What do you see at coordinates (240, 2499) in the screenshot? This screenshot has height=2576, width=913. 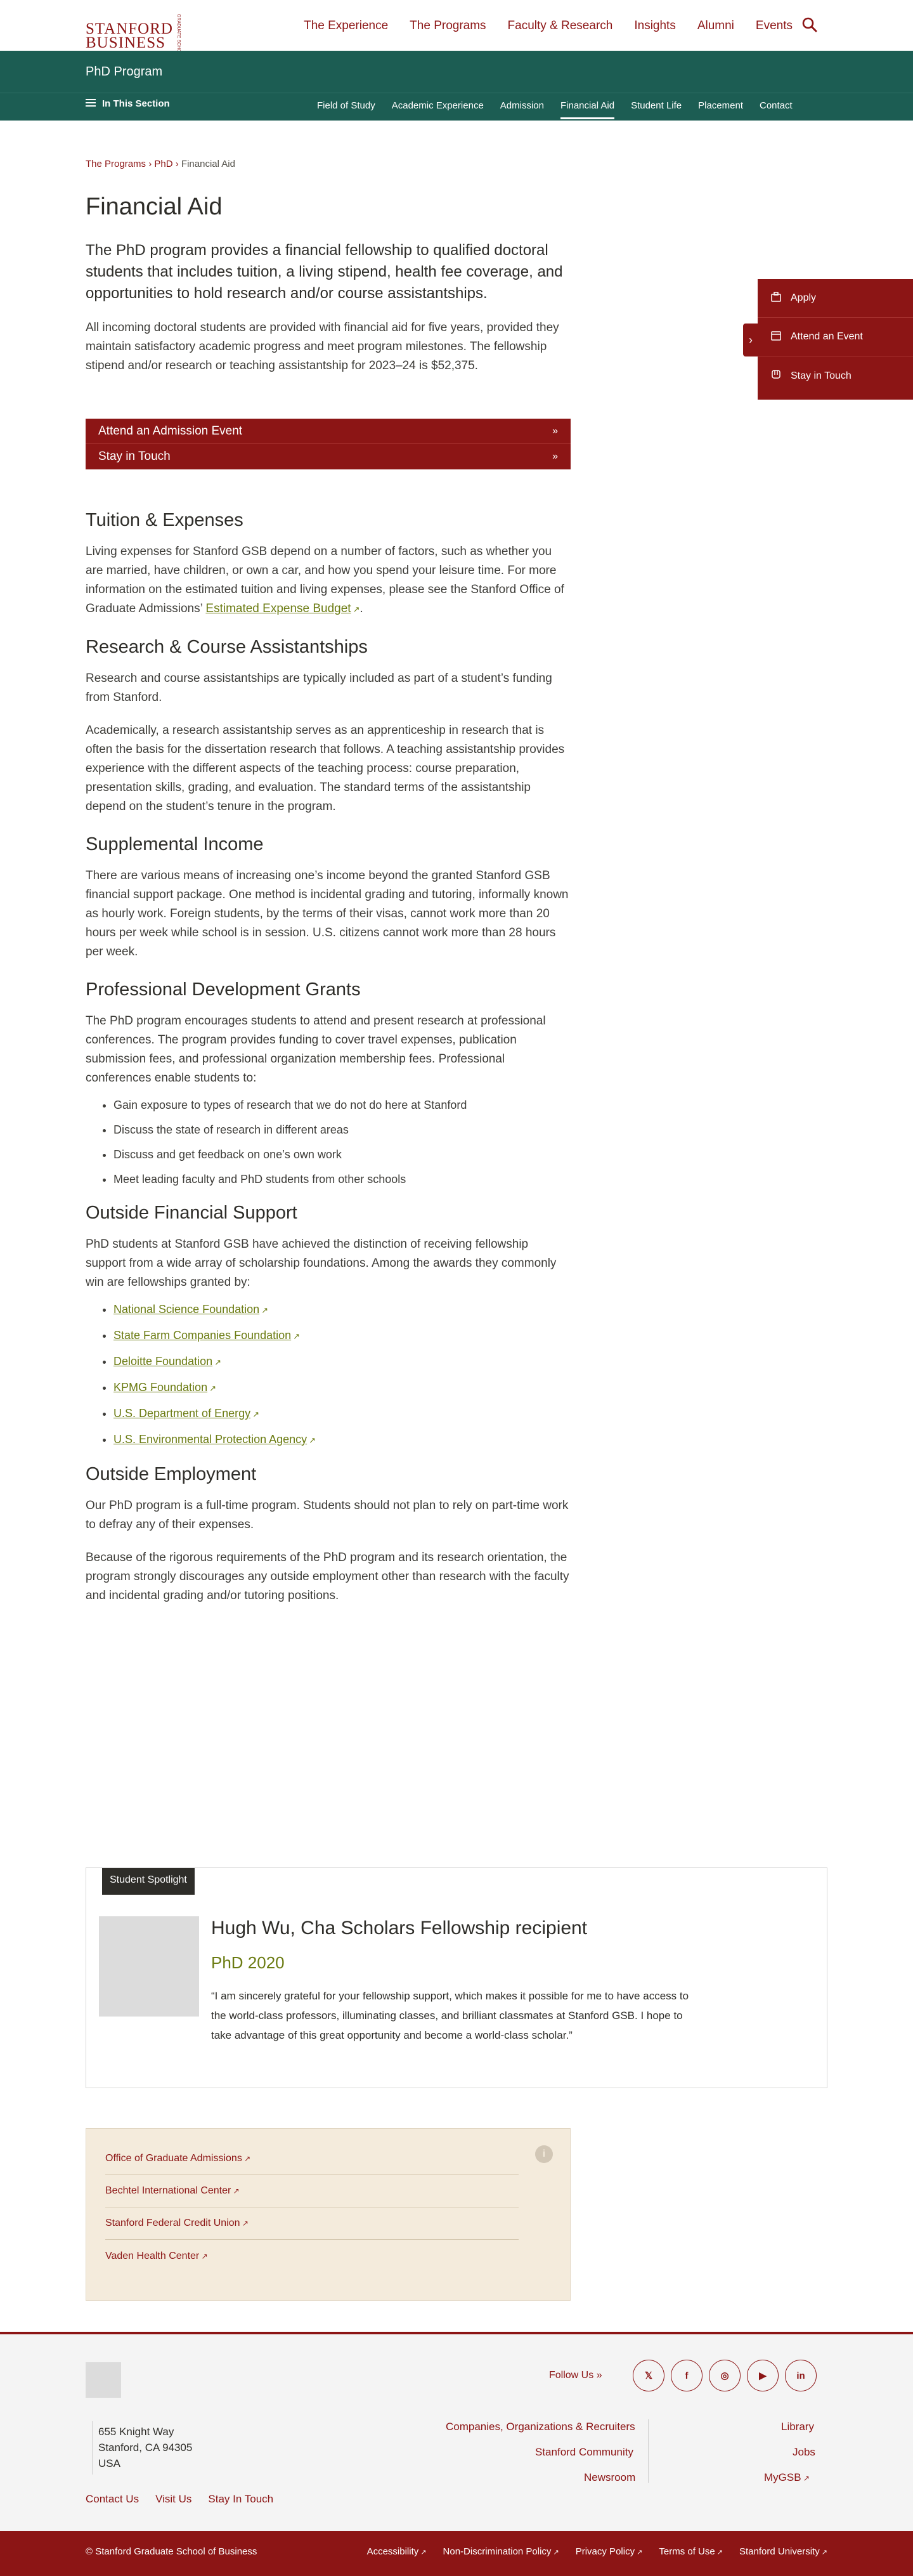 I see `footer-stay-in-touch: Stay In Touch` at bounding box center [240, 2499].